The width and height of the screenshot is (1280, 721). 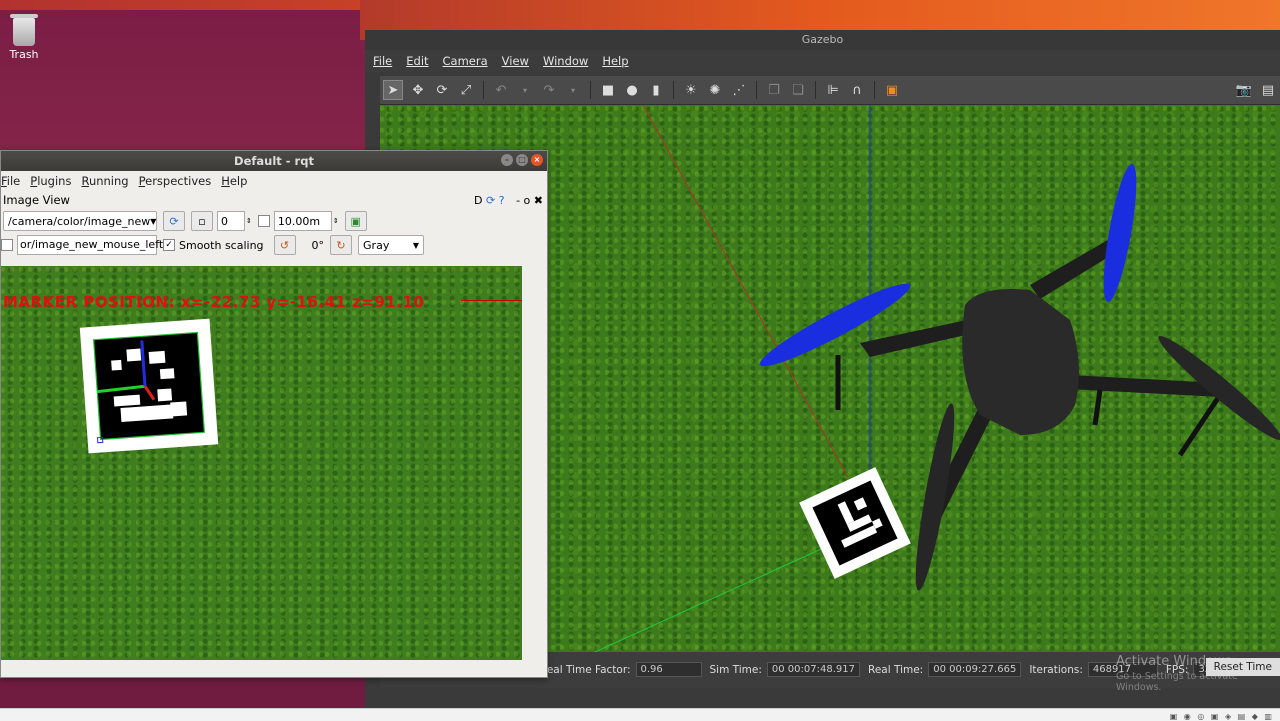 What do you see at coordinates (466, 90) in the screenshot?
I see `scale-mode-icon: ⤢` at bounding box center [466, 90].